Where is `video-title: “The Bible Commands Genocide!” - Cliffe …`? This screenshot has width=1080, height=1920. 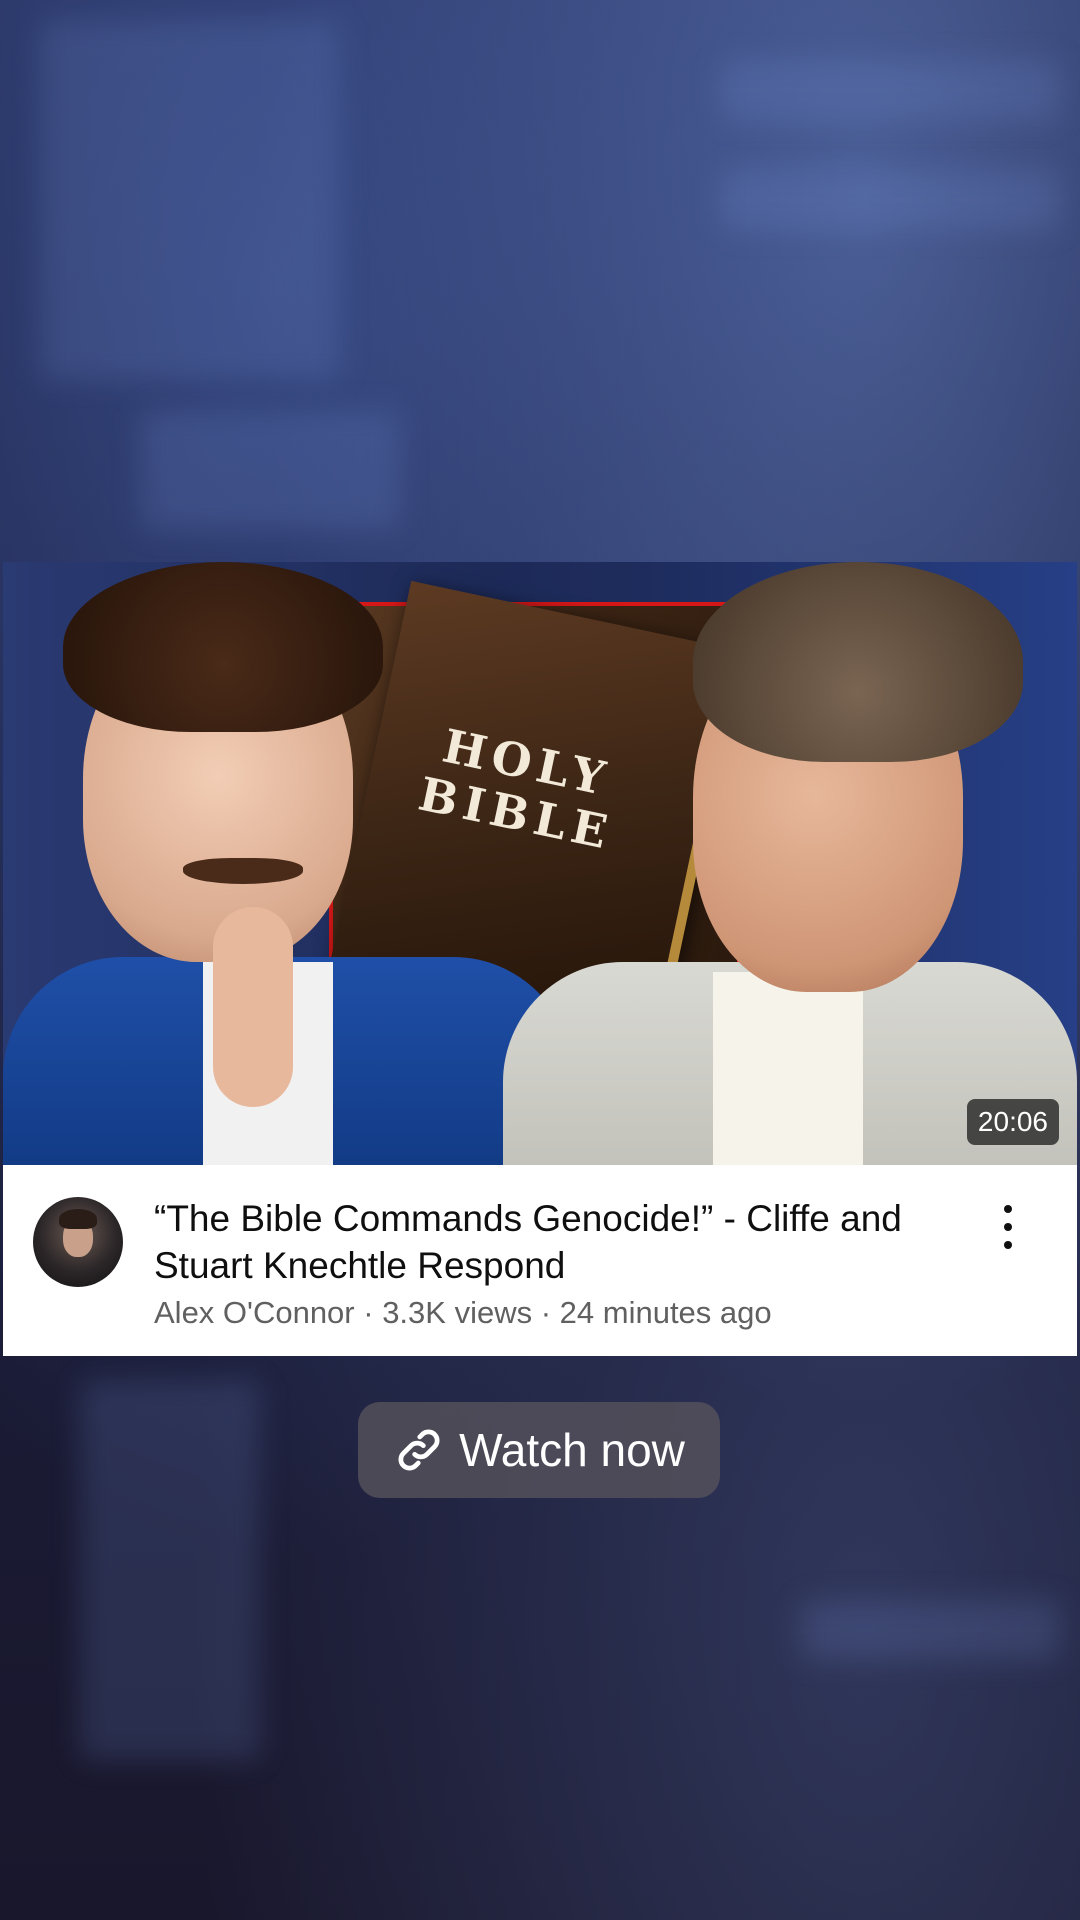 video-title: “The Bible Commands Genocide!” - Cliffe … is located at coordinates (544, 1242).